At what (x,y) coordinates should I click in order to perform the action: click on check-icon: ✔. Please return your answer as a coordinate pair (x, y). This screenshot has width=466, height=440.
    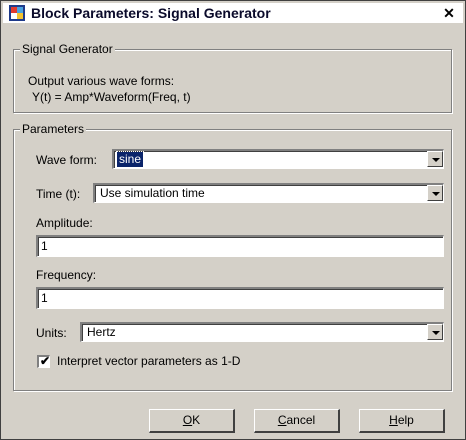
    Looking at the image, I should click on (45, 361).